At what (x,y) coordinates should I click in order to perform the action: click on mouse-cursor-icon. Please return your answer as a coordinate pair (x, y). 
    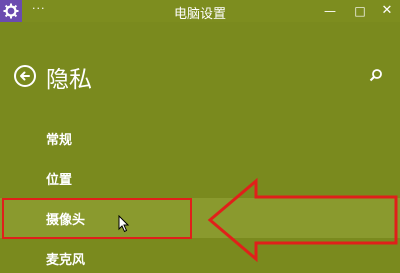
    Looking at the image, I should click on (124, 224).